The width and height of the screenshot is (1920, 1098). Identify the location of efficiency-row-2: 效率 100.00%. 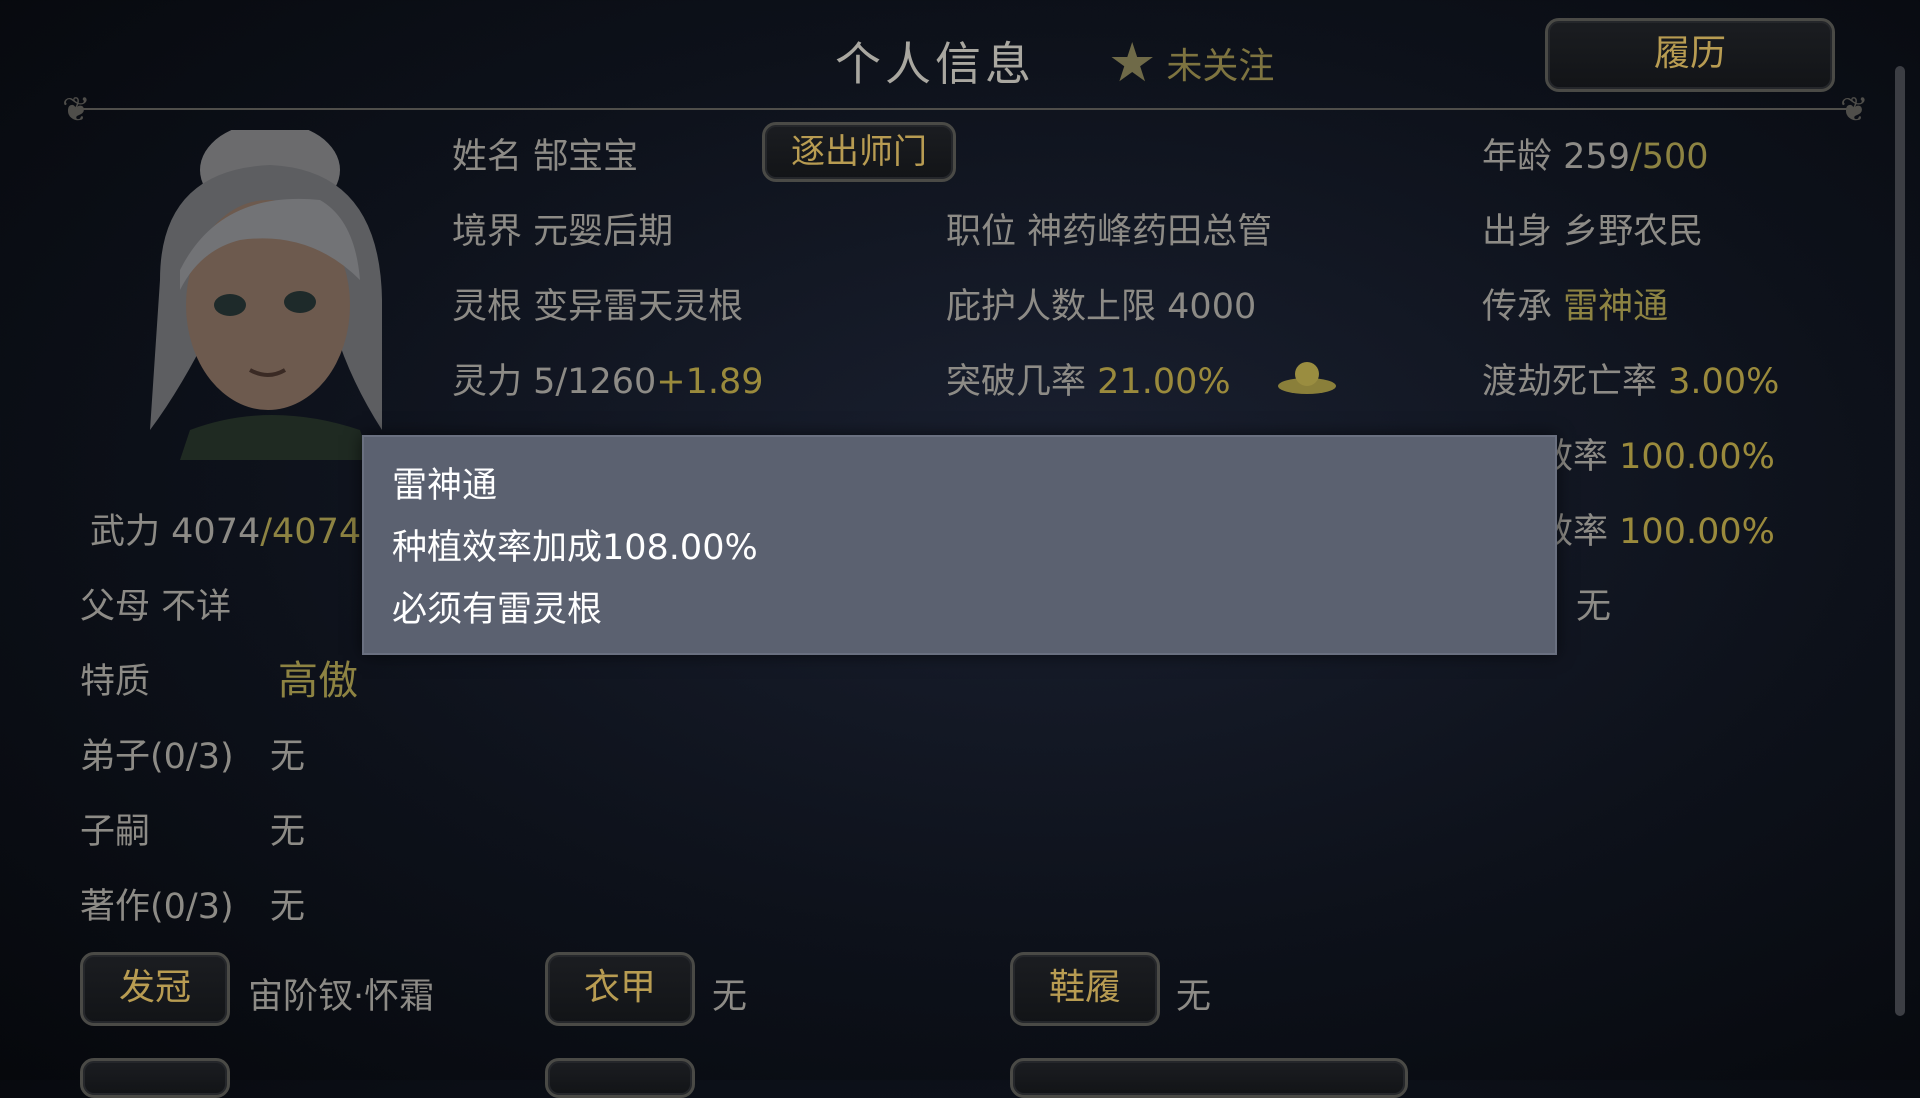
(1656, 532).